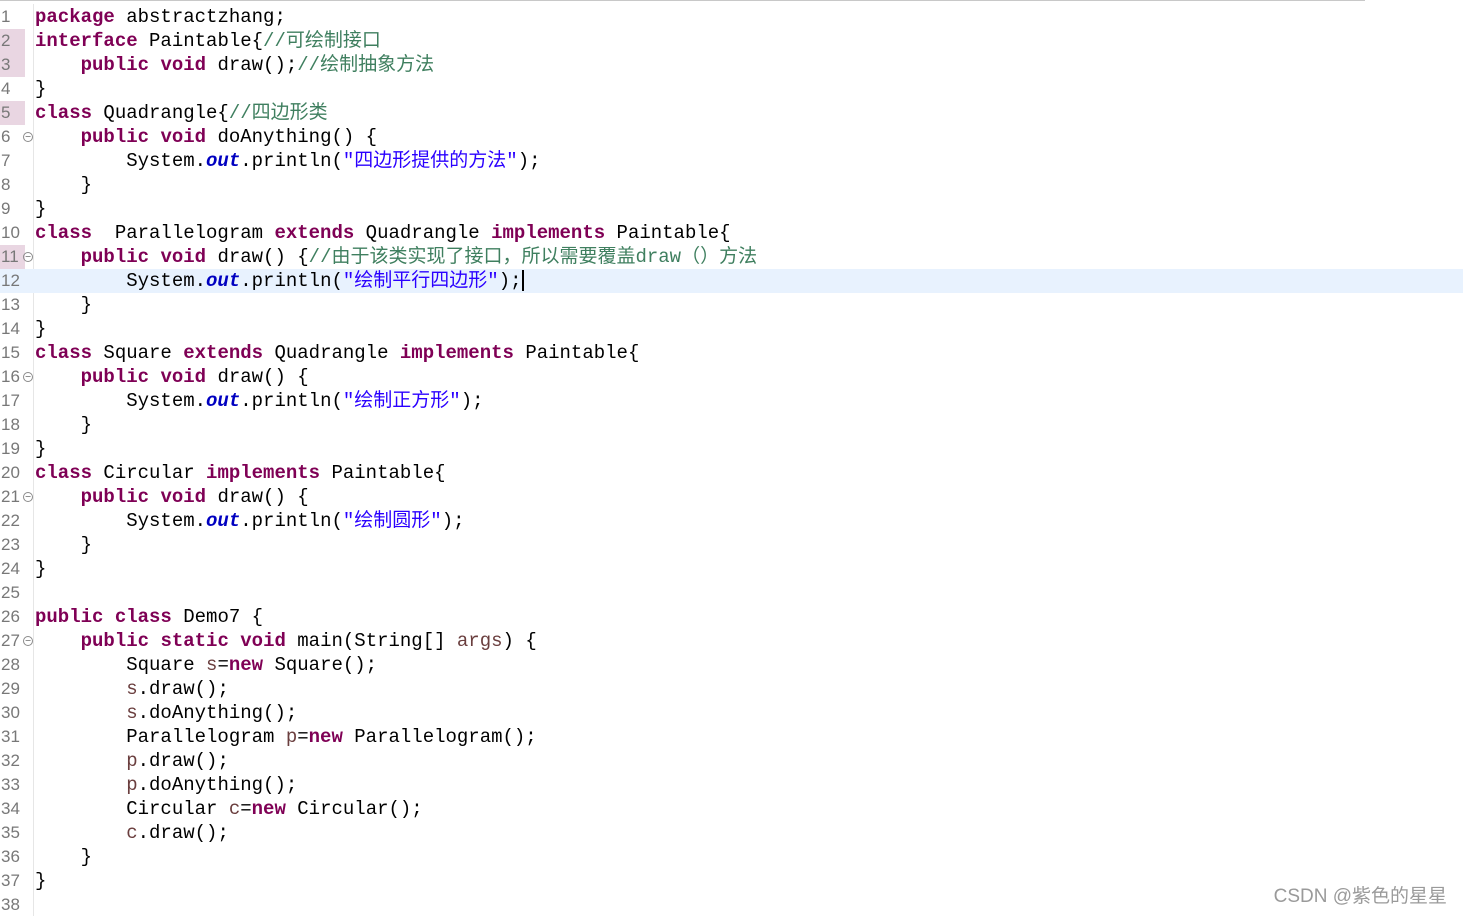  Describe the element at coordinates (166, 713) in the screenshot. I see `code-line-text: s.doAnything();` at that location.